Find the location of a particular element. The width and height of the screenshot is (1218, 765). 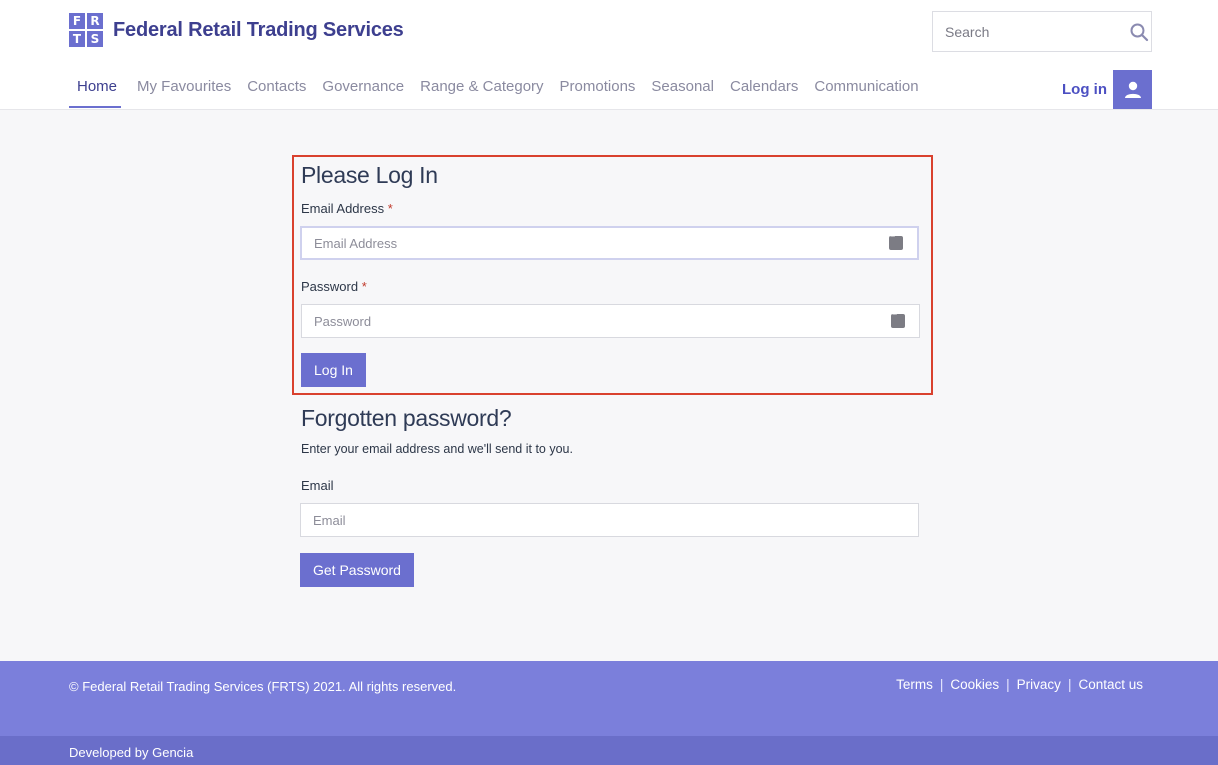

nav-item-calendars: Calendars is located at coordinates (764, 93).